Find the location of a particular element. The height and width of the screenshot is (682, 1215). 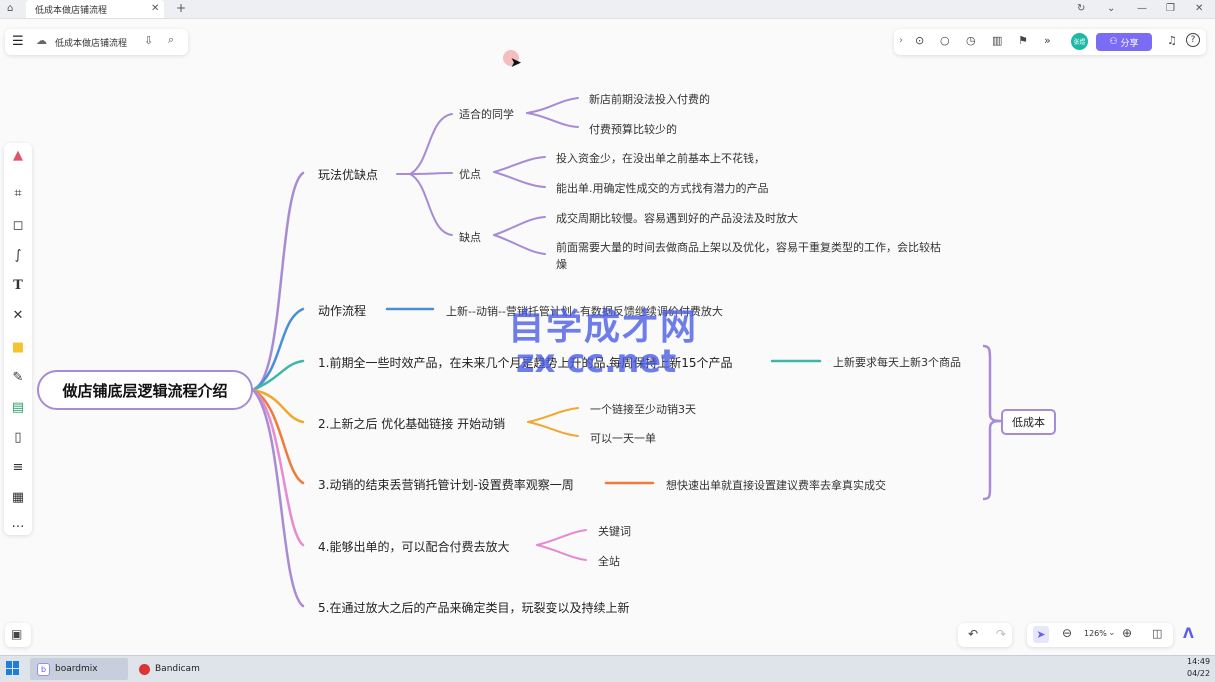

connector-root-b2 is located at coordinates (278, 349).